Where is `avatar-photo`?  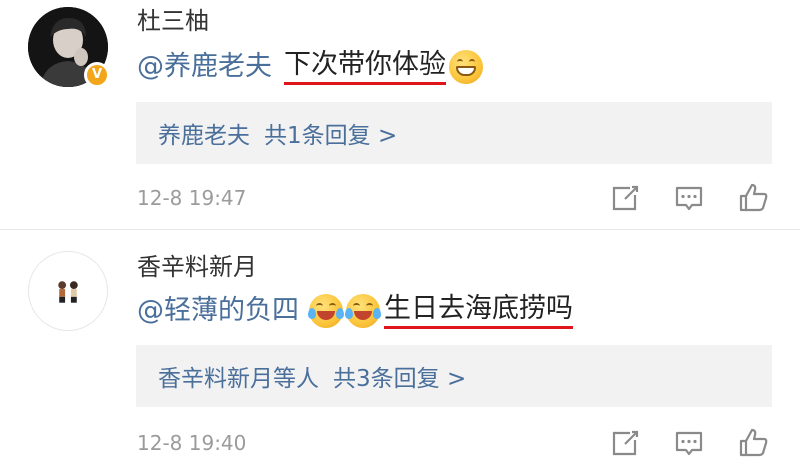
avatar-photo is located at coordinates (68, 291).